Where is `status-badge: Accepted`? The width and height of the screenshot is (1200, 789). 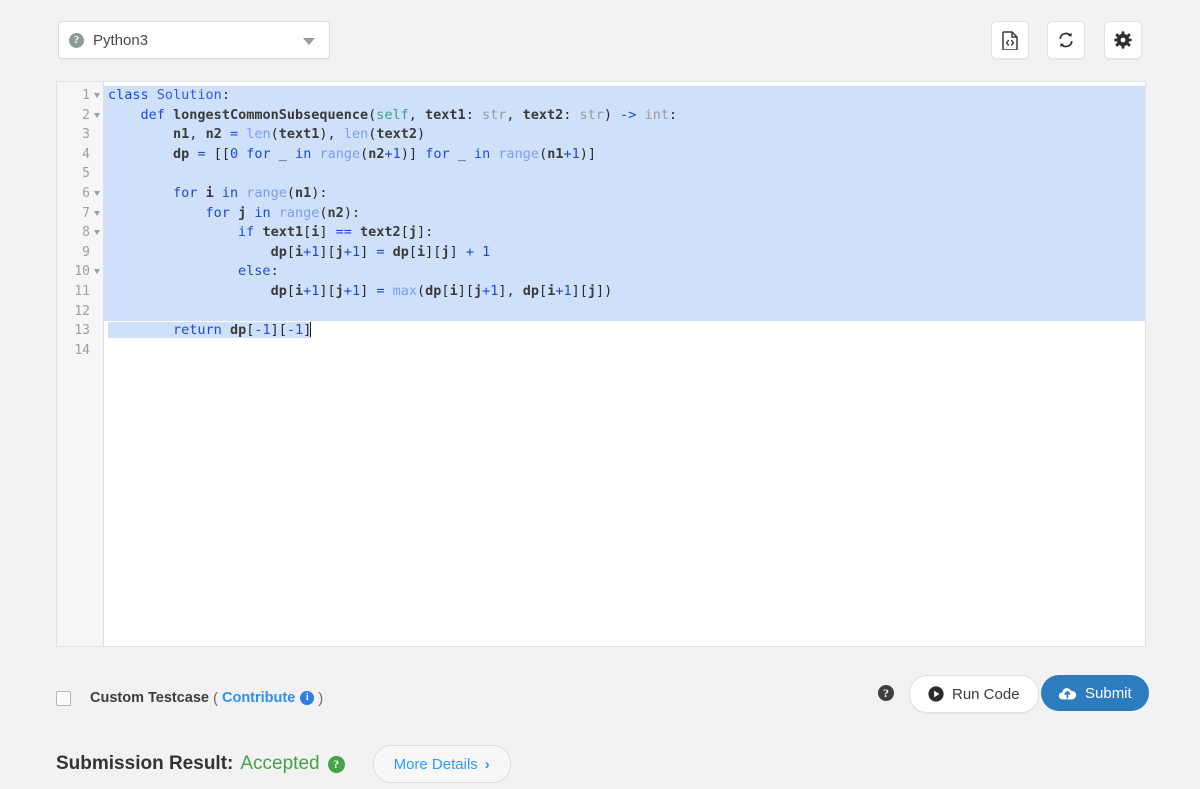 status-badge: Accepted is located at coordinates (280, 763).